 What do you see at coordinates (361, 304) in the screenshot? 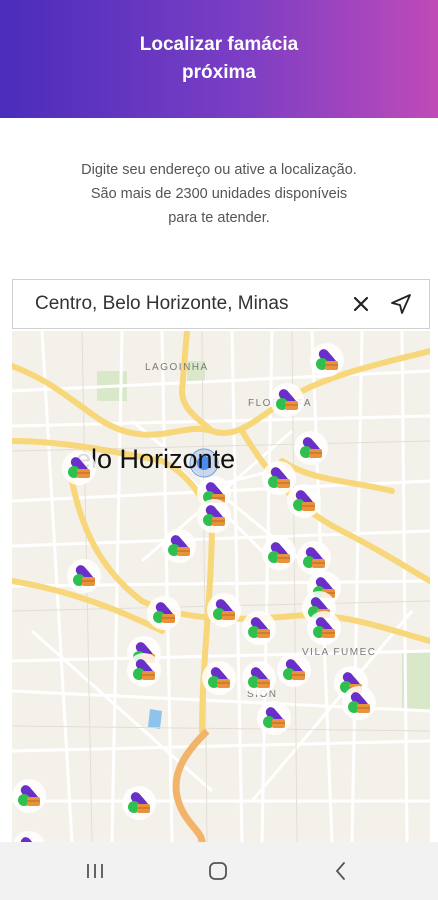
I see `close-icon` at bounding box center [361, 304].